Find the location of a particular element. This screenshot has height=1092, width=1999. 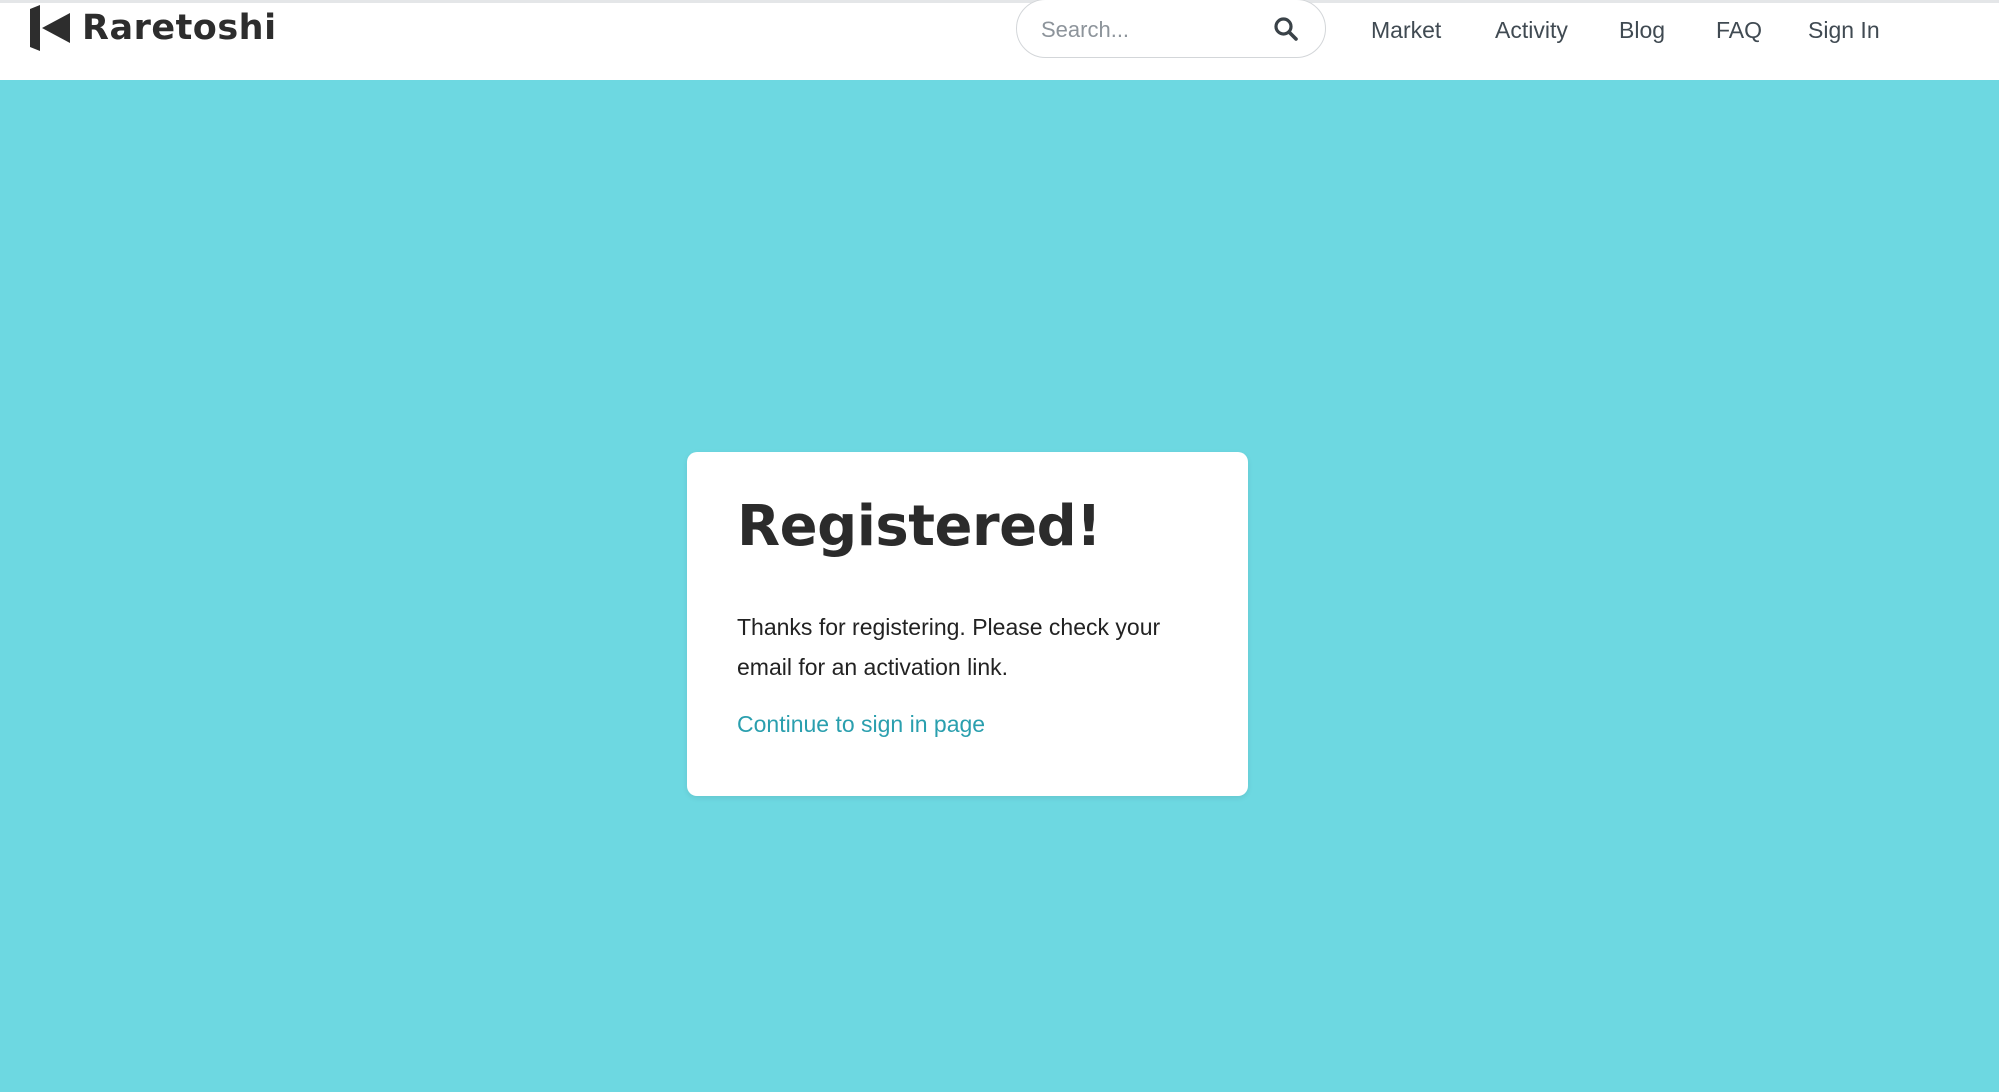

nav-blog: Blog is located at coordinates (1642, 33).